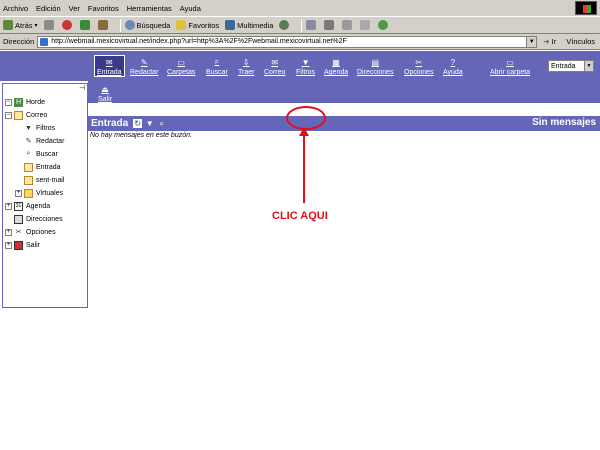  Describe the element at coordinates (306, 72) in the screenshot. I see `nav-filtros-label: Filtros` at that location.